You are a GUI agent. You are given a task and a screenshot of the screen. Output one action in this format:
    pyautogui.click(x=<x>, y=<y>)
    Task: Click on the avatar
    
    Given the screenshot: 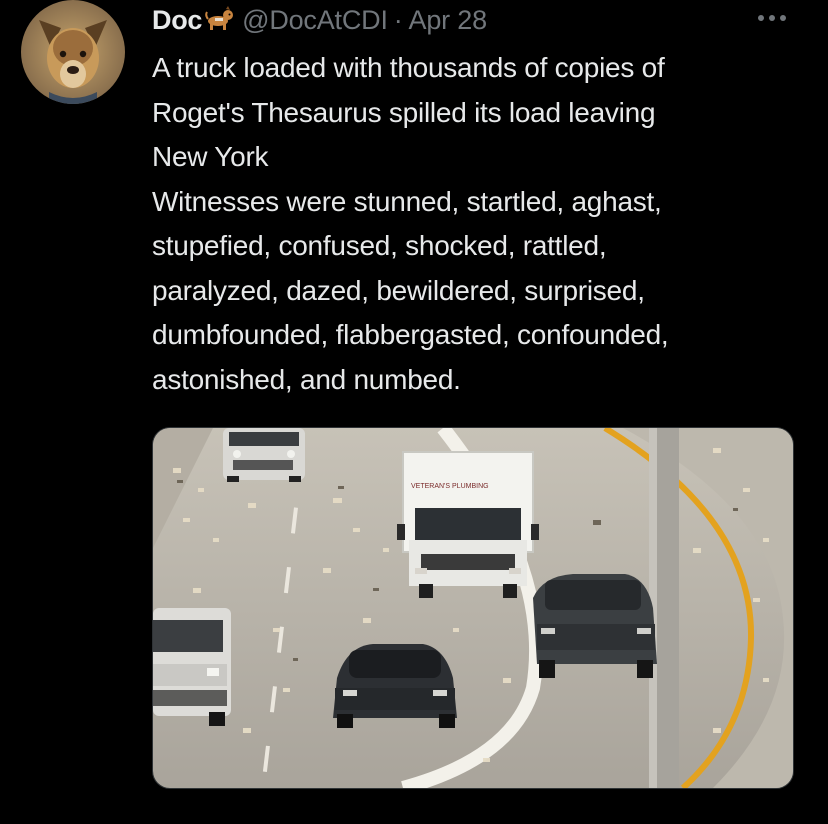 What is the action you would take?
    pyautogui.click(x=73, y=52)
    